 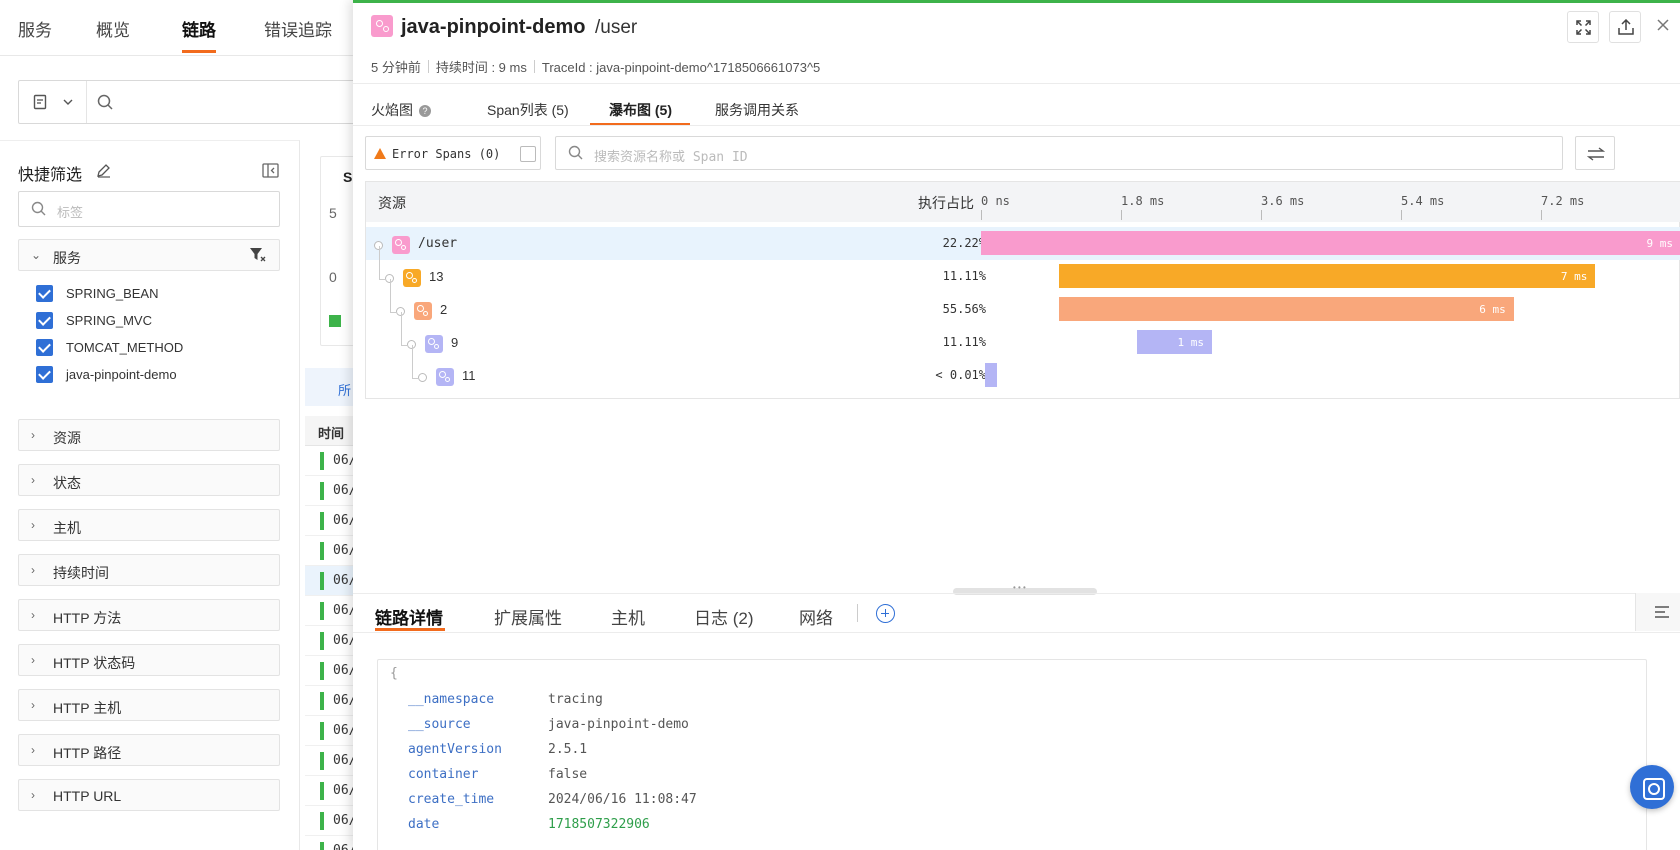 What do you see at coordinates (438, 243) in the screenshot?
I see `span-resource-name: /user` at bounding box center [438, 243].